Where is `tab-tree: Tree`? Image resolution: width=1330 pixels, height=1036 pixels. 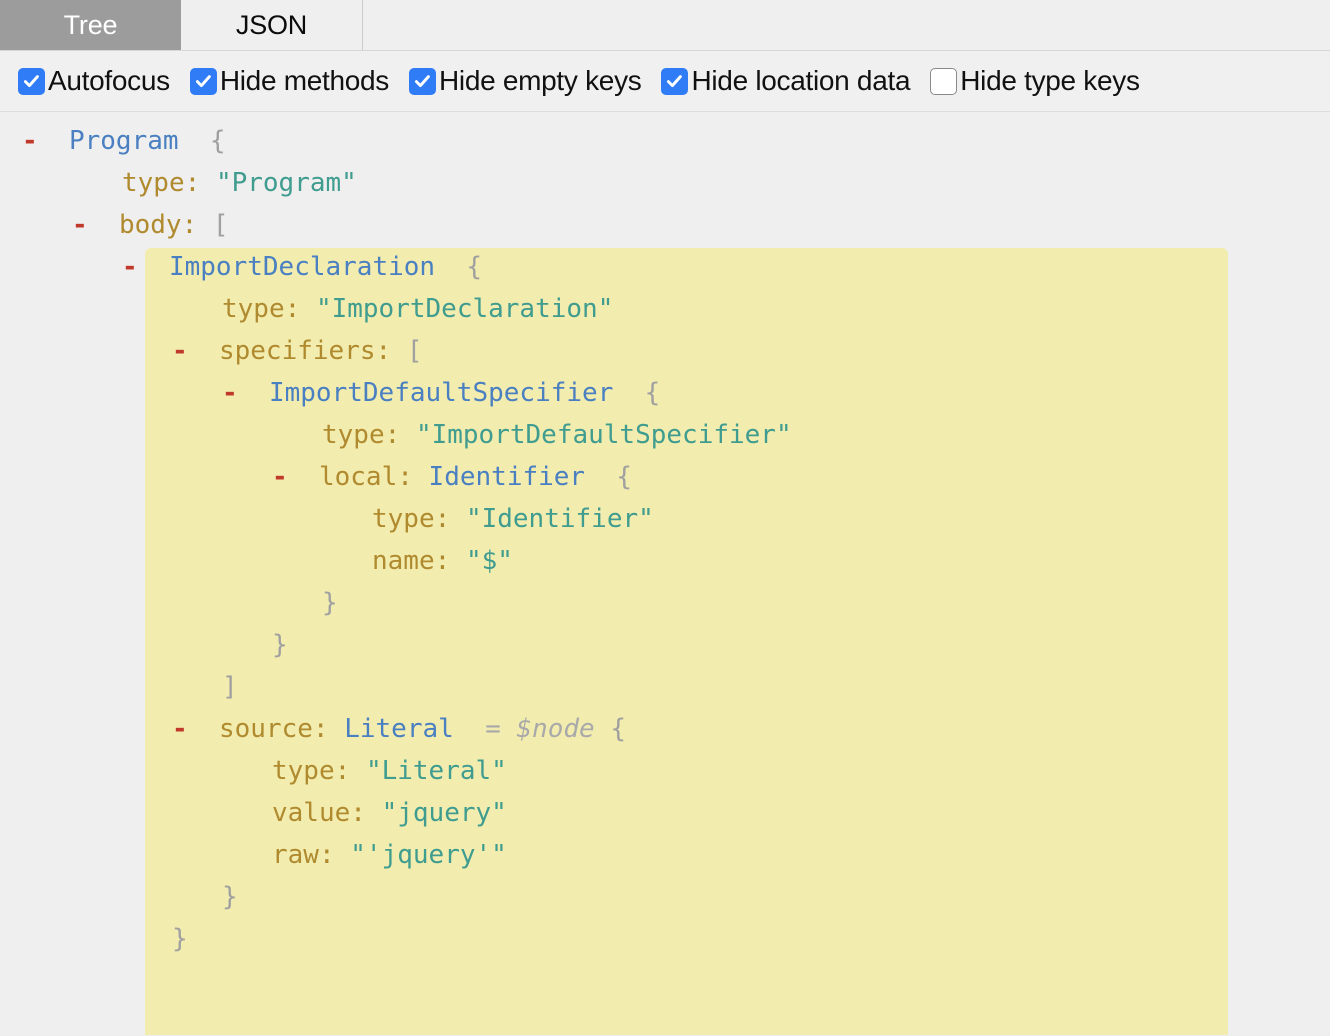
tab-tree: Tree is located at coordinates (90, 25).